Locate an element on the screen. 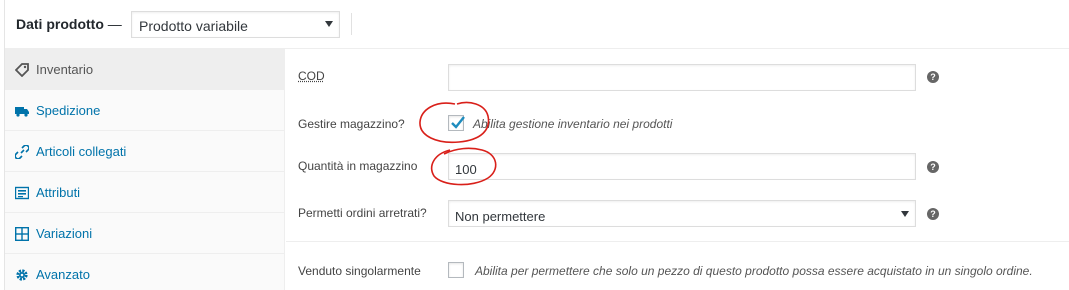 This screenshot has width=1069, height=290. gear-icon is located at coordinates (22, 275).